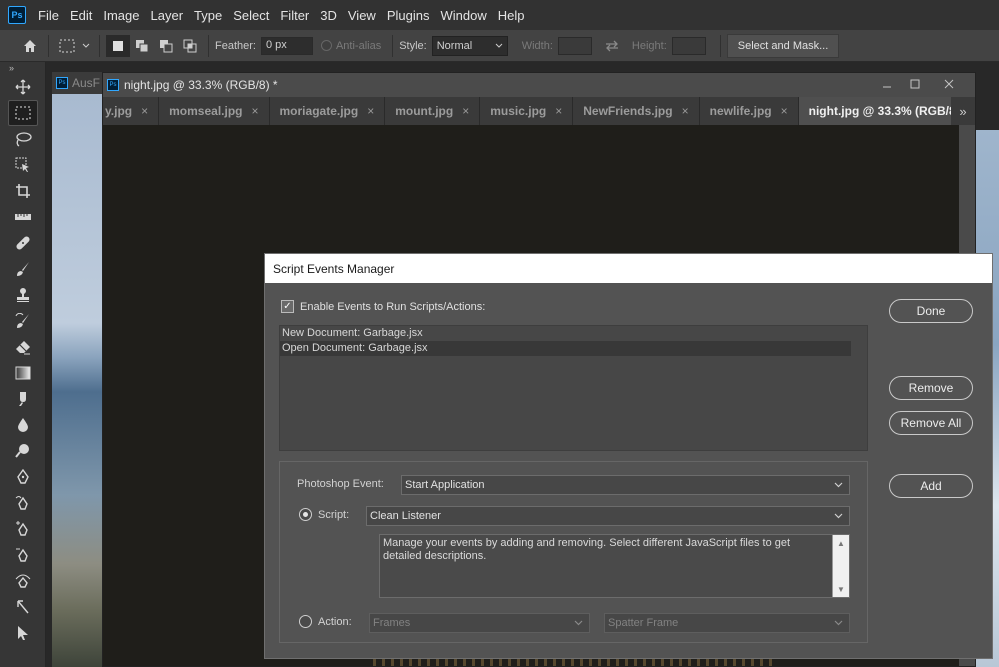  I want to click on menu-3d: 3D, so click(328, 15).